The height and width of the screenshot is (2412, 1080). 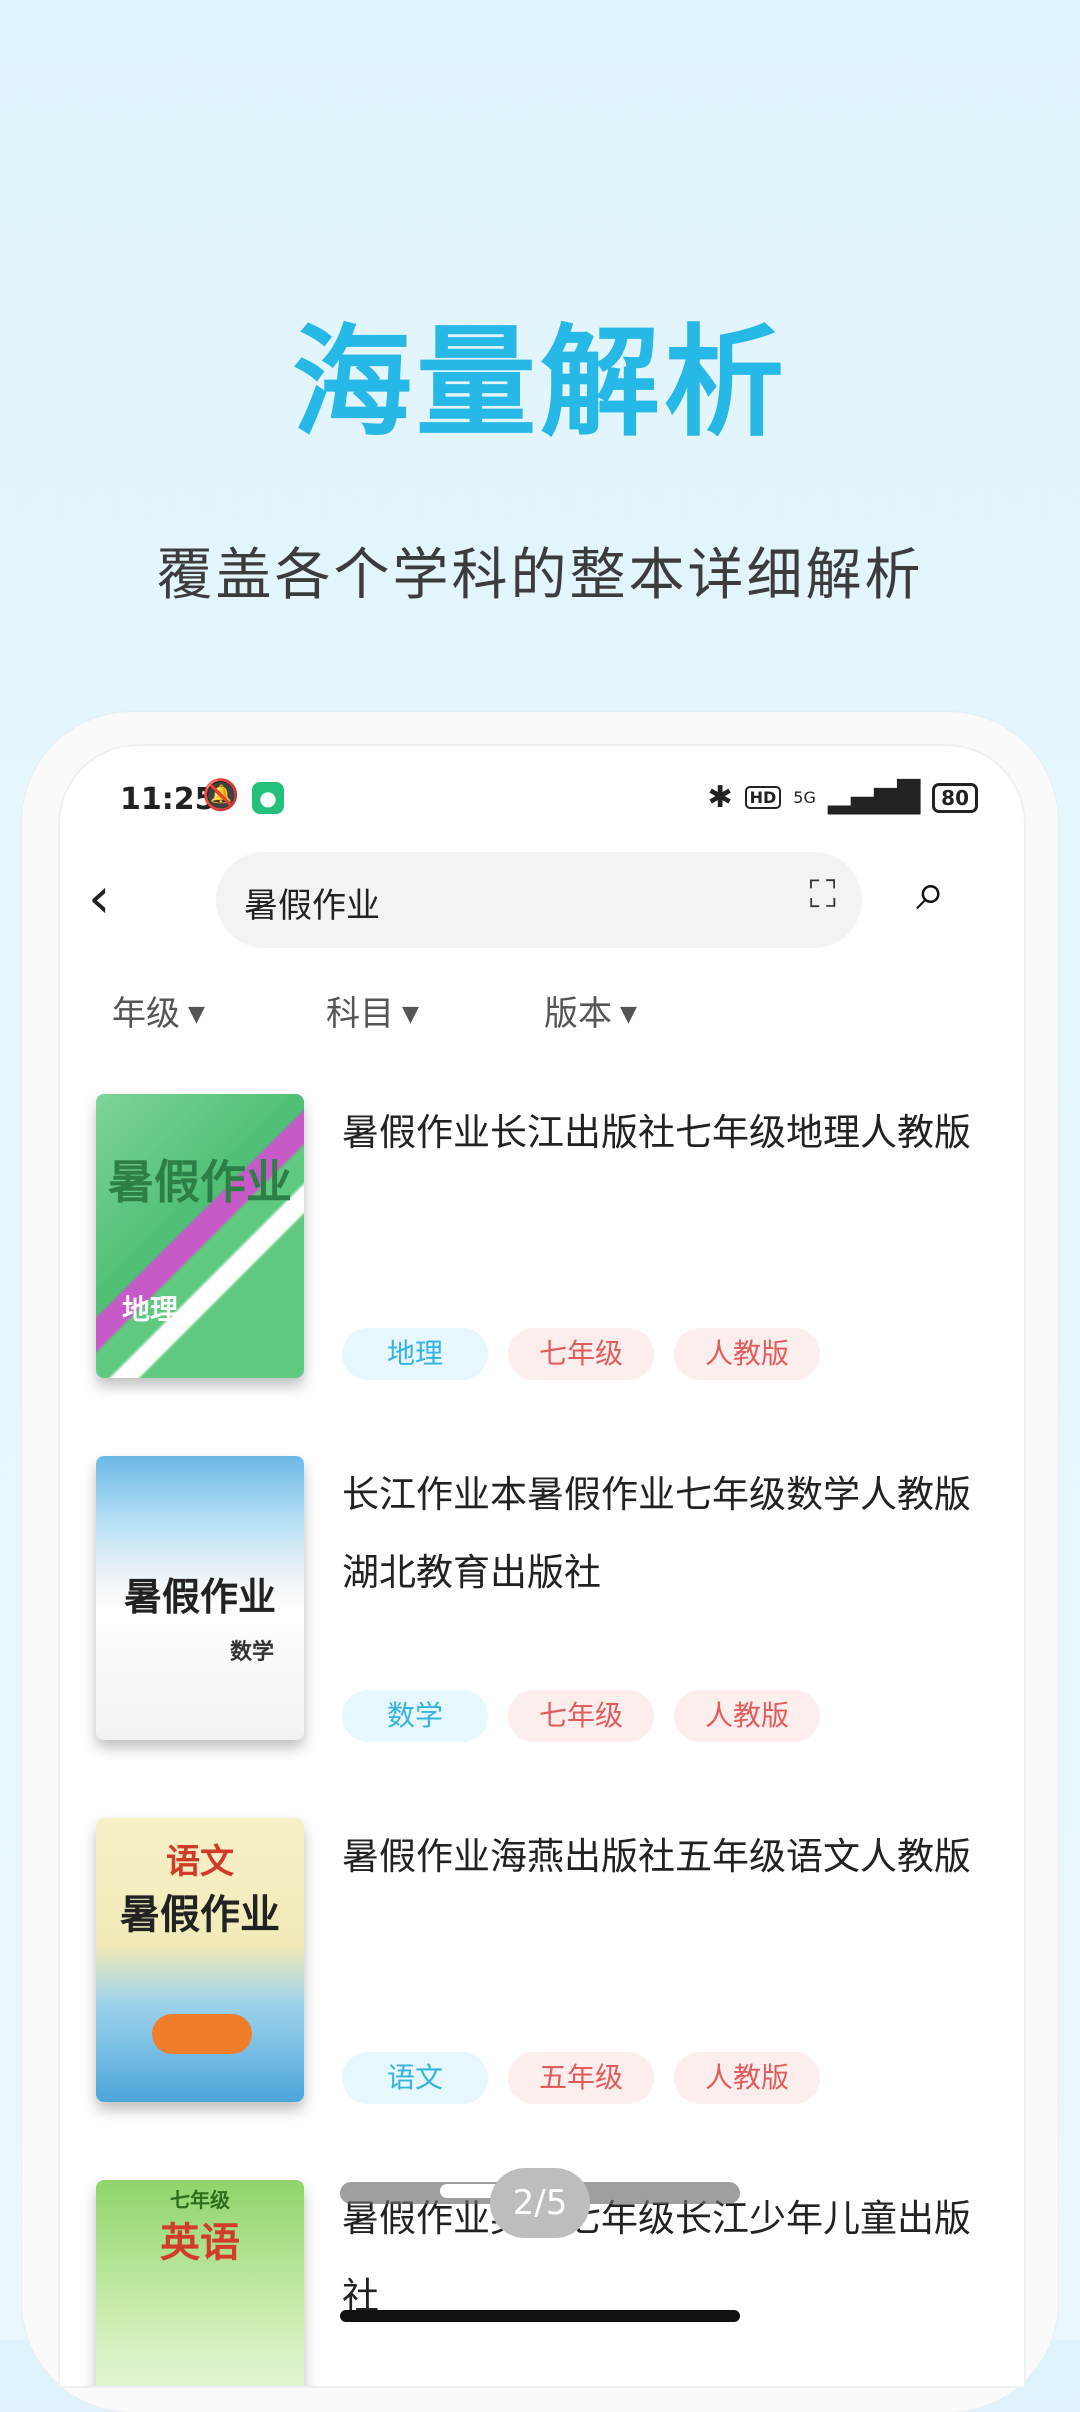 I want to click on filter-bar: 年级 ▼ 科目 ▼ 版本 ▼, so click(x=542, y=1016).